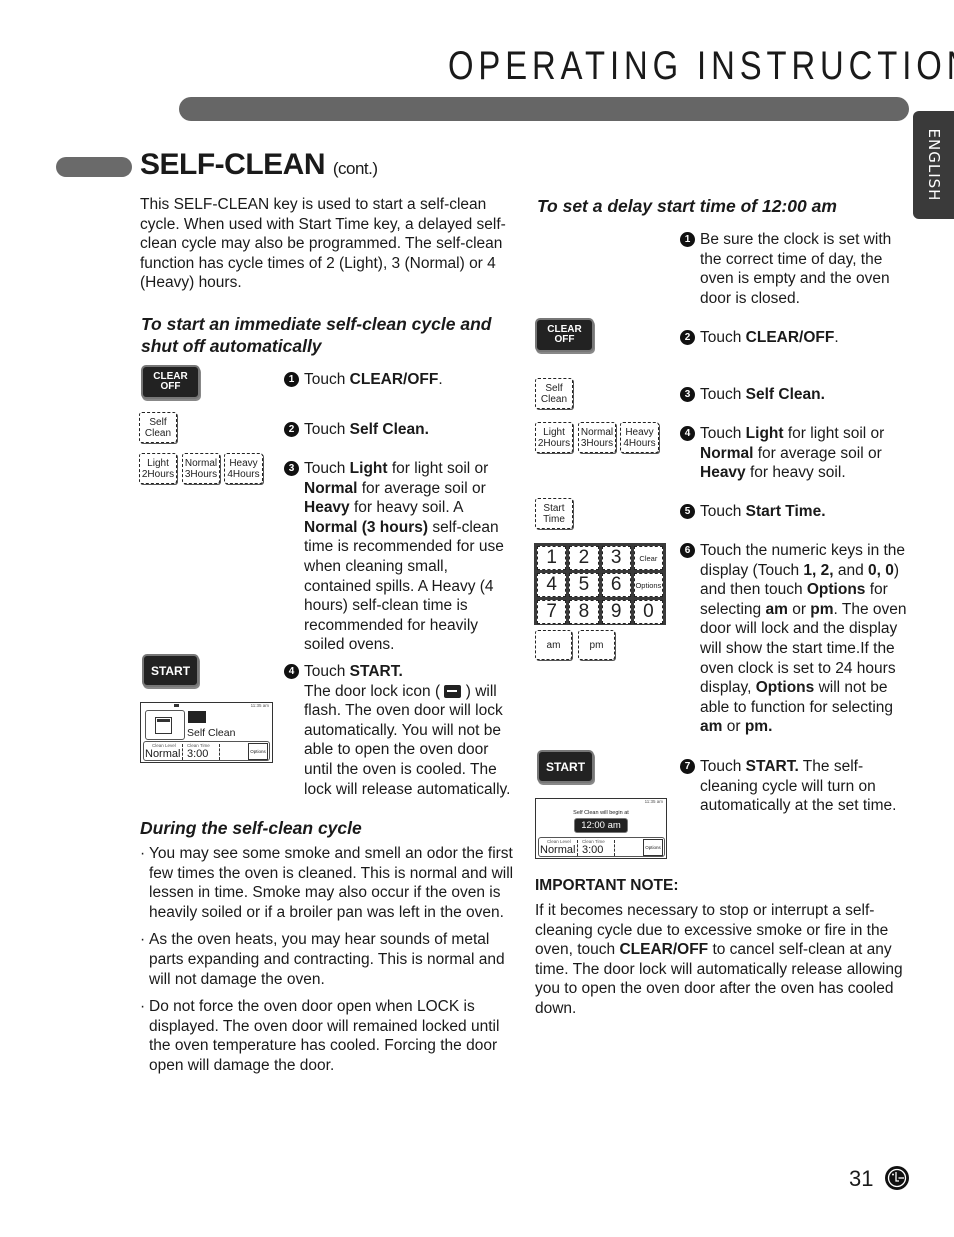 This screenshot has height=1237, width=954. Describe the element at coordinates (552, 612) in the screenshot. I see `keypad-key-7: 7` at that location.